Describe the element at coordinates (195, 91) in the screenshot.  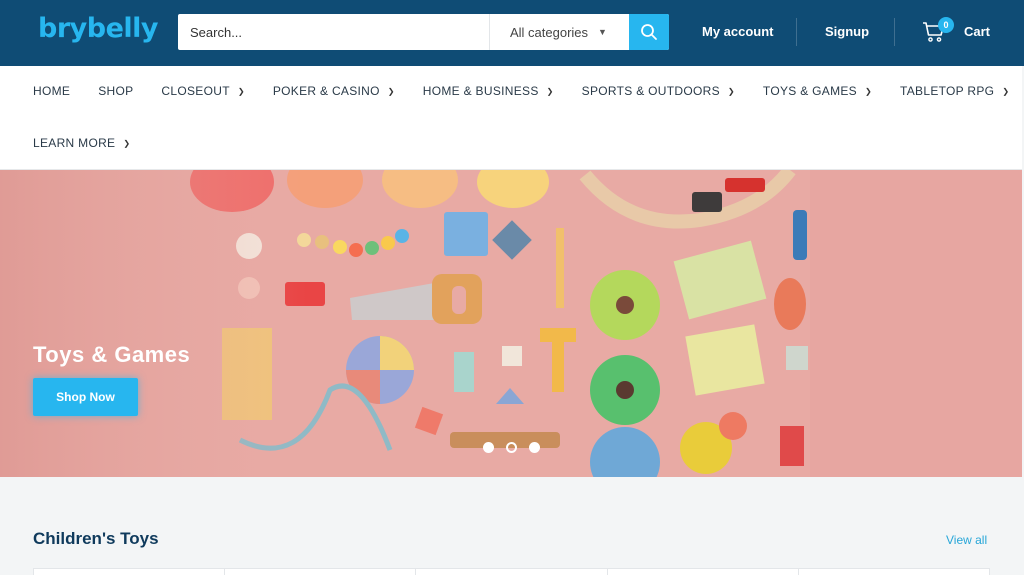
I see `nav-item-label: CLOSEOUT` at that location.